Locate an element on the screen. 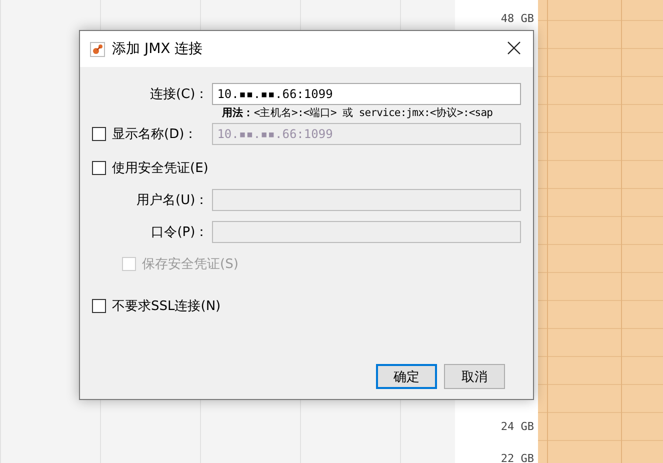  checkbox-label: 保存安全凭证(S) is located at coordinates (190, 264).